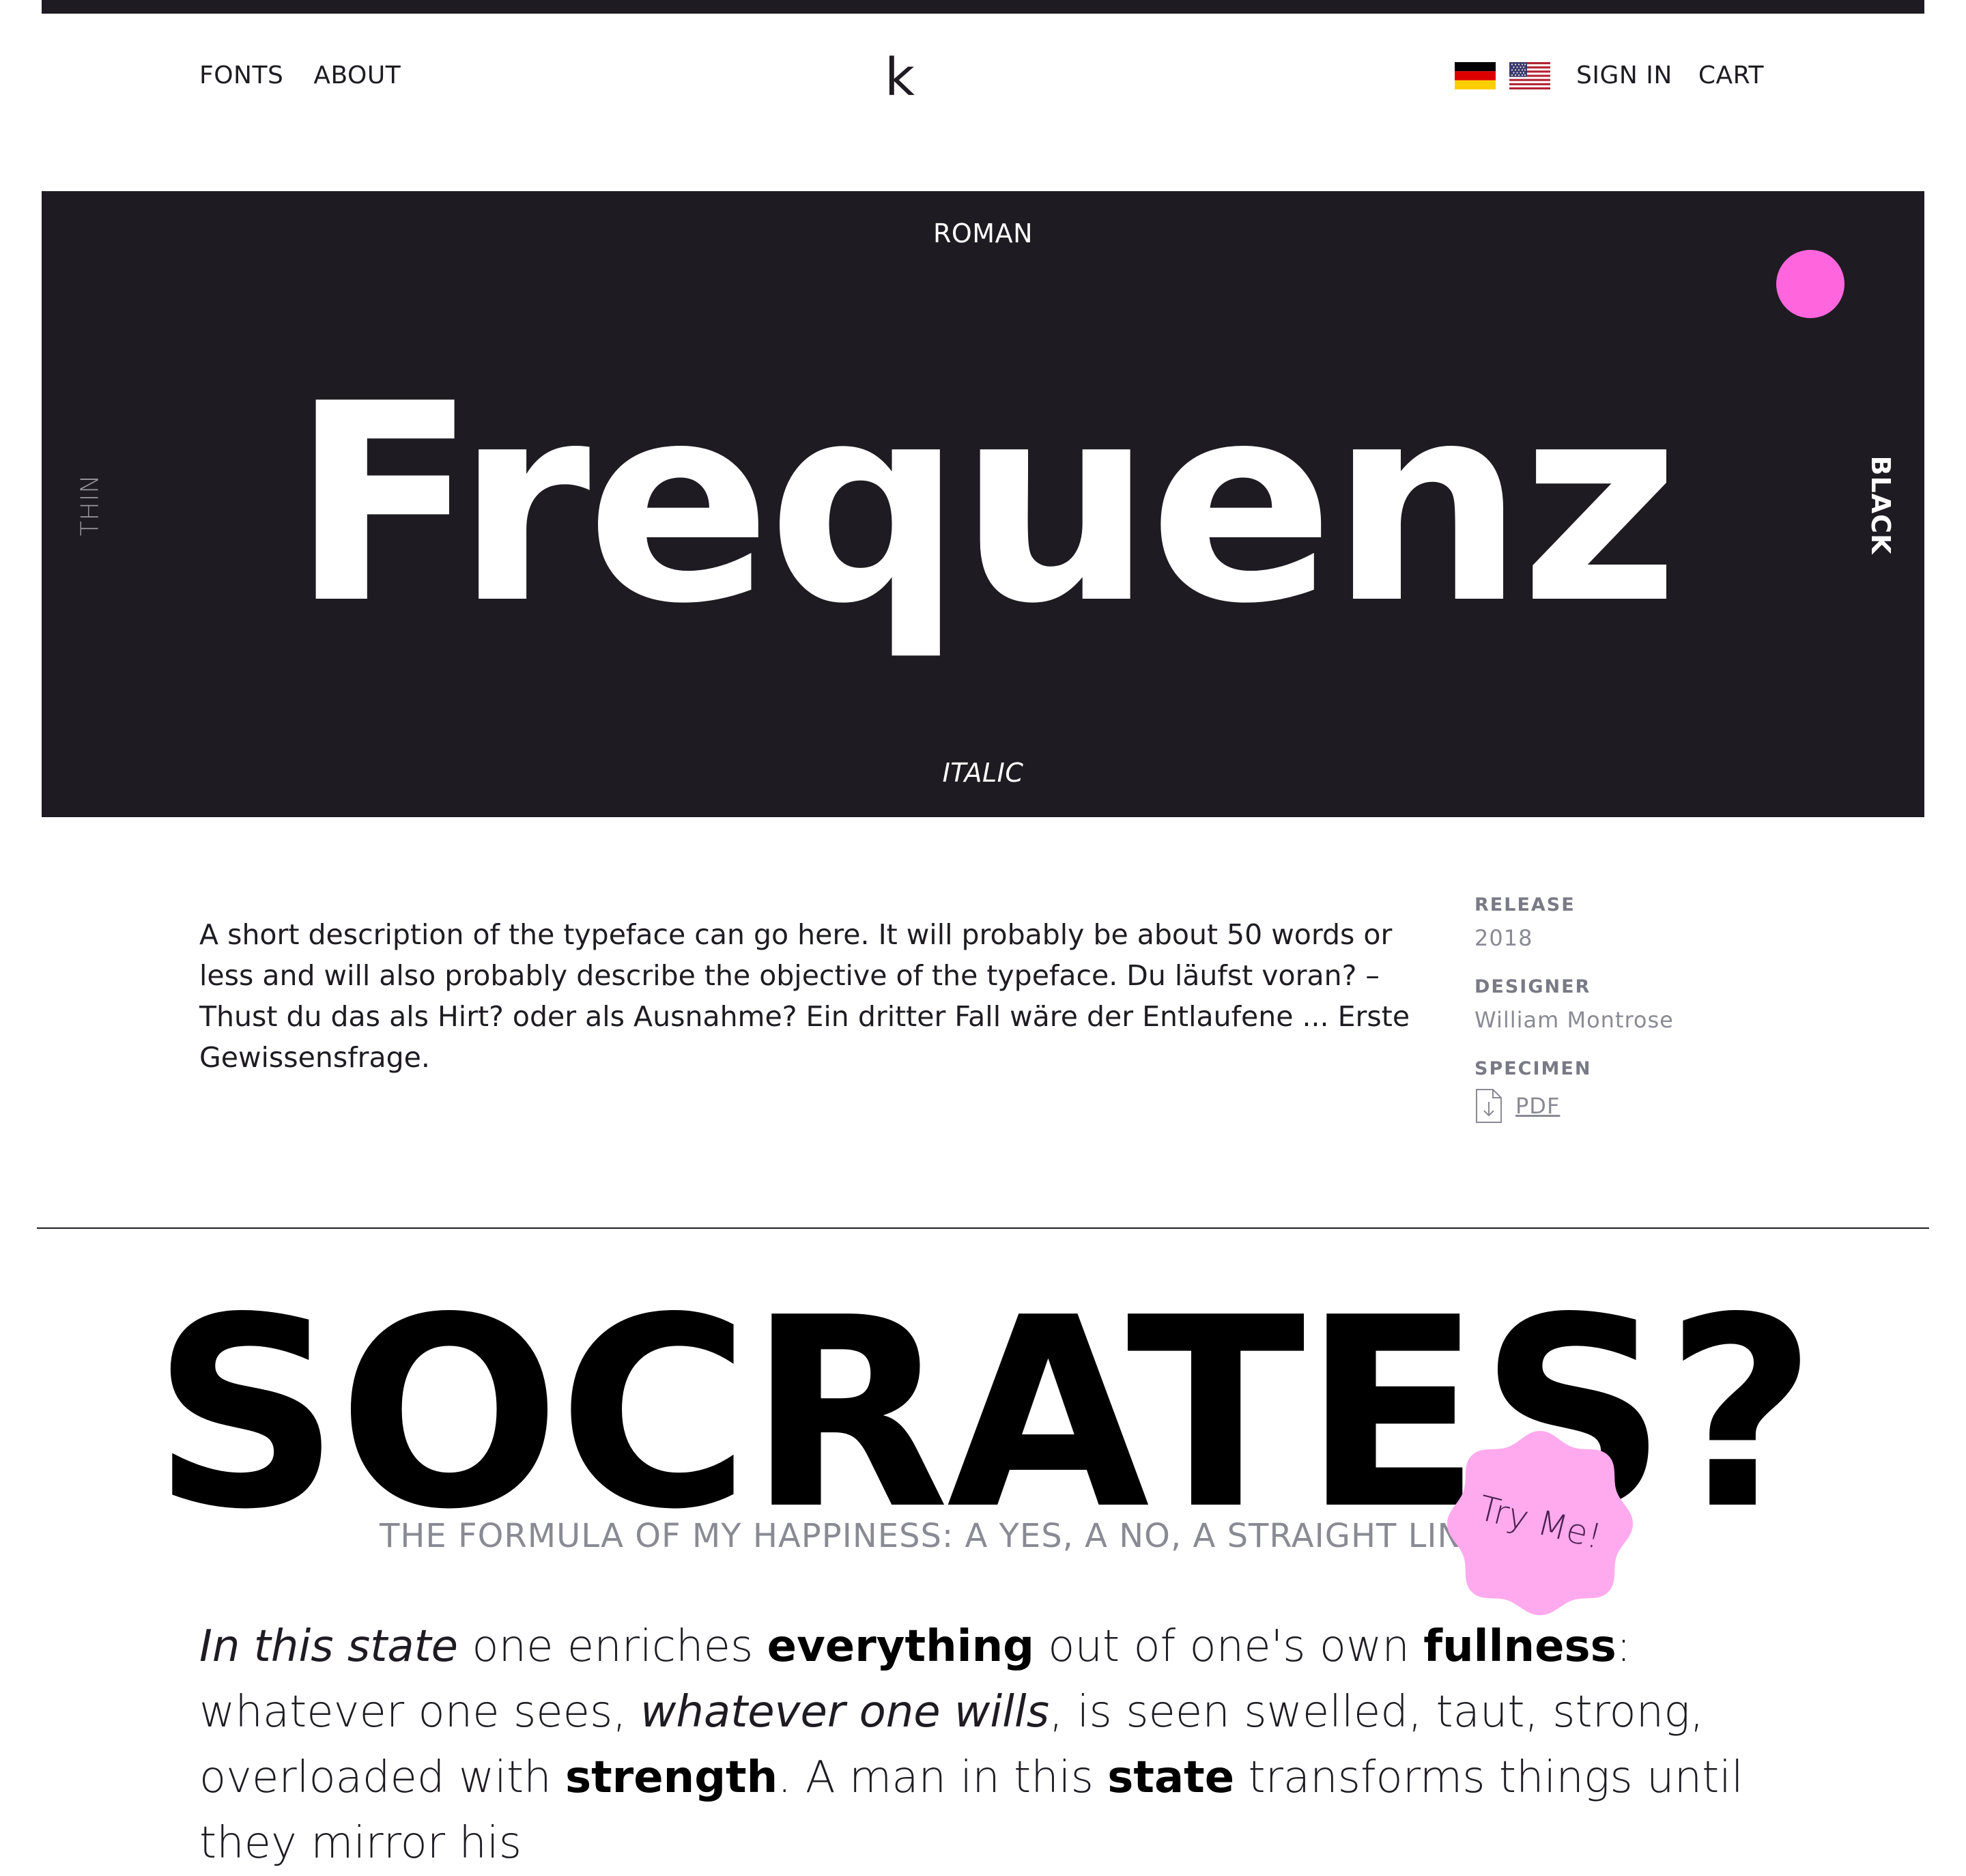 This screenshot has height=1876, width=1966. I want to click on weight-slider-handle, so click(1810, 284).